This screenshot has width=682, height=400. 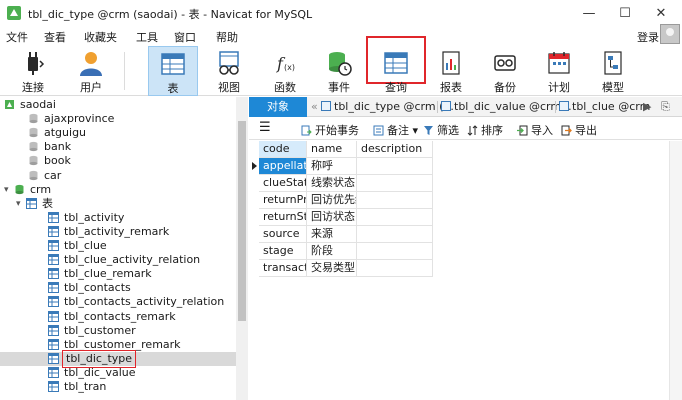 I want to click on menu-favorites: 收藏夹, so click(x=100, y=37).